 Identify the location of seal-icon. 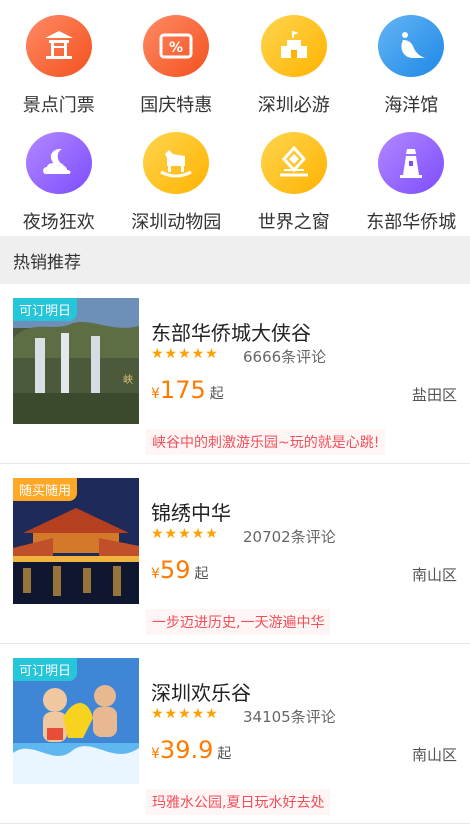
(411, 46).